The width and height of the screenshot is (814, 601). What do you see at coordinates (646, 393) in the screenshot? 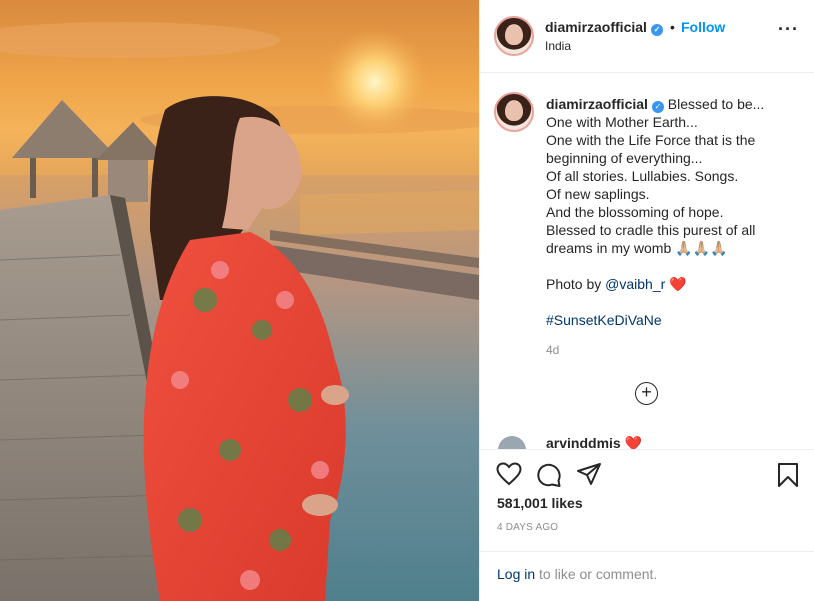
I see `plus-circle-icon: +` at bounding box center [646, 393].